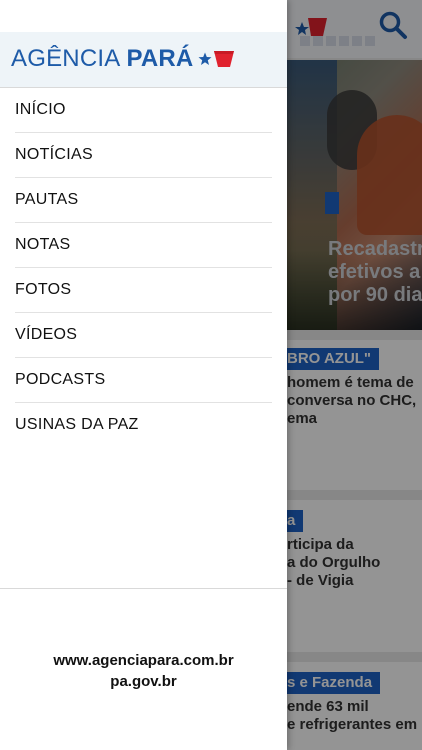  What do you see at coordinates (224, 59) in the screenshot?
I see `flag-icon` at bounding box center [224, 59].